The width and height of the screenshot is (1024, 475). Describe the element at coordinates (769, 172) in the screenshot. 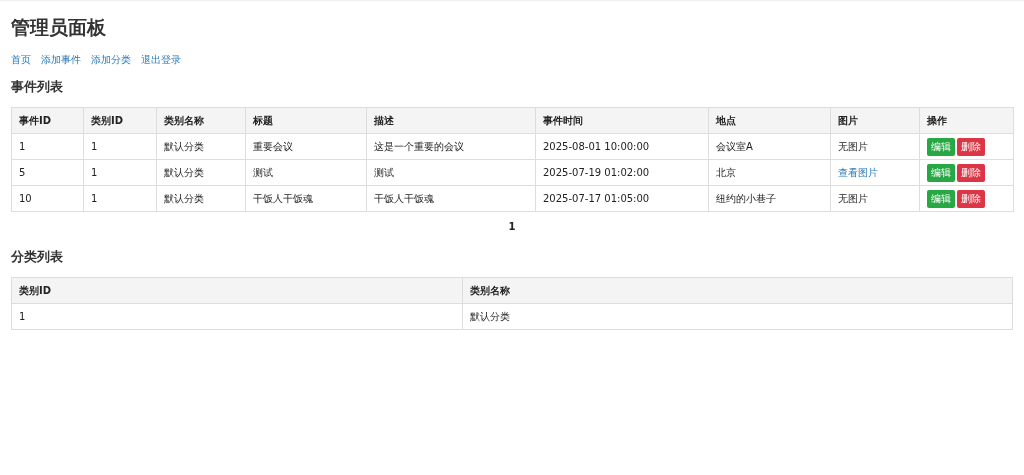

I see `table-cell: 北京` at that location.